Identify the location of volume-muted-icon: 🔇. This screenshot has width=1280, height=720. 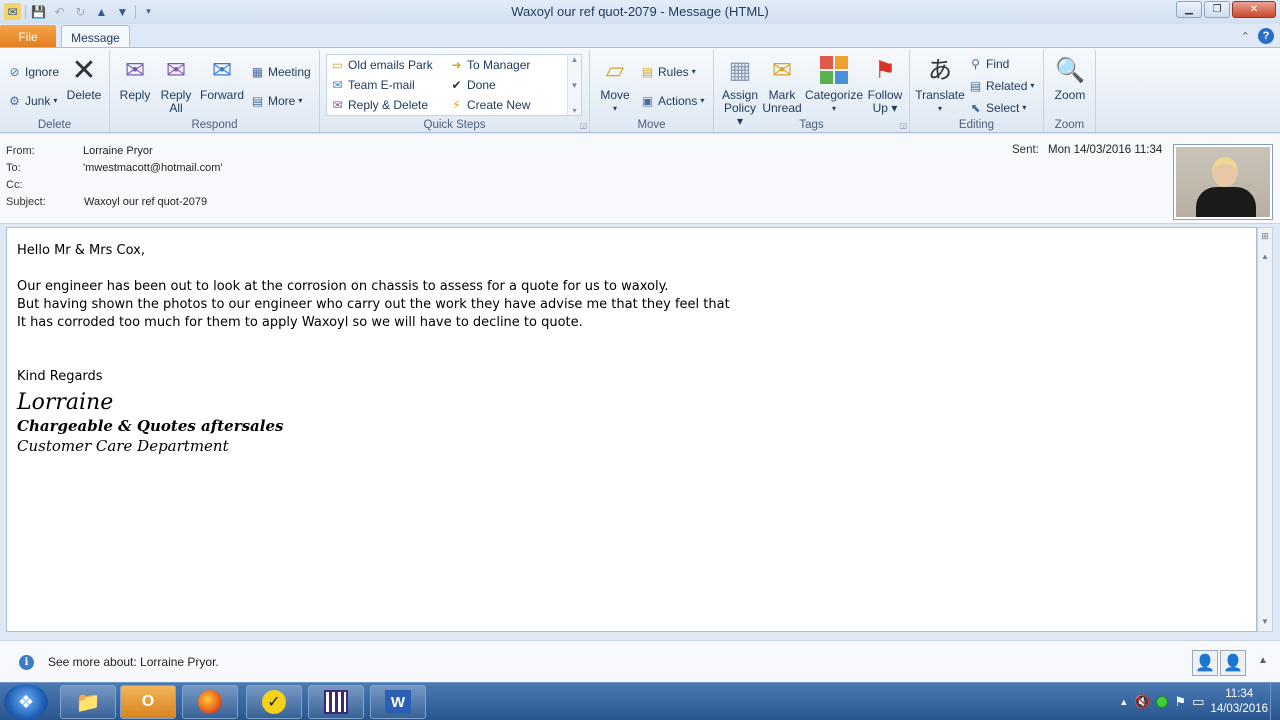
(1142, 702).